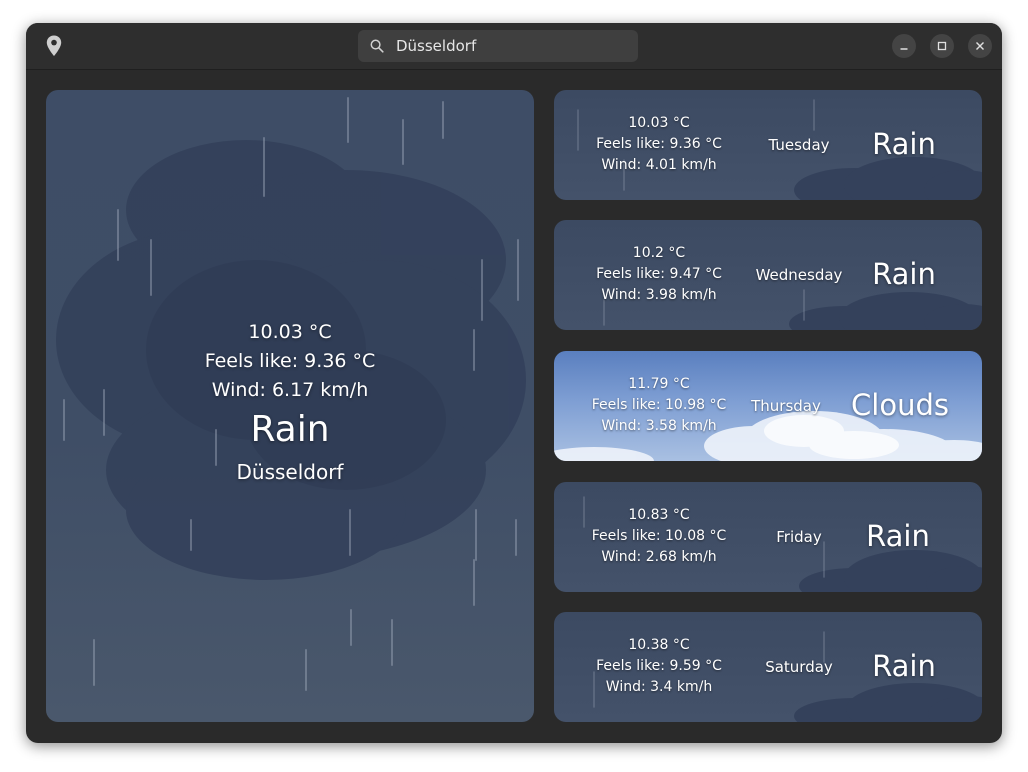 The width and height of the screenshot is (1028, 772). Describe the element at coordinates (290, 429) in the screenshot. I see `current-condition: Rain` at that location.